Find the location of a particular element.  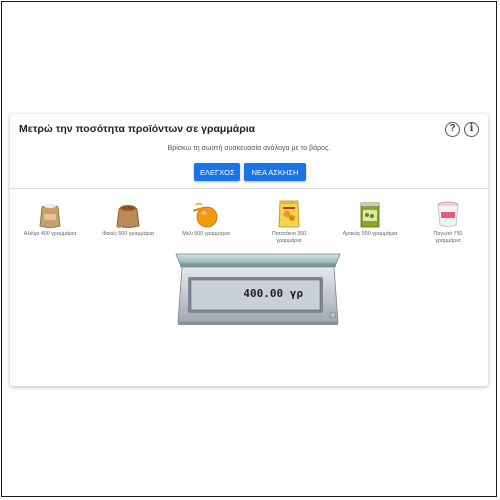

scale-reading: 400.00 γρ is located at coordinates (273, 293).